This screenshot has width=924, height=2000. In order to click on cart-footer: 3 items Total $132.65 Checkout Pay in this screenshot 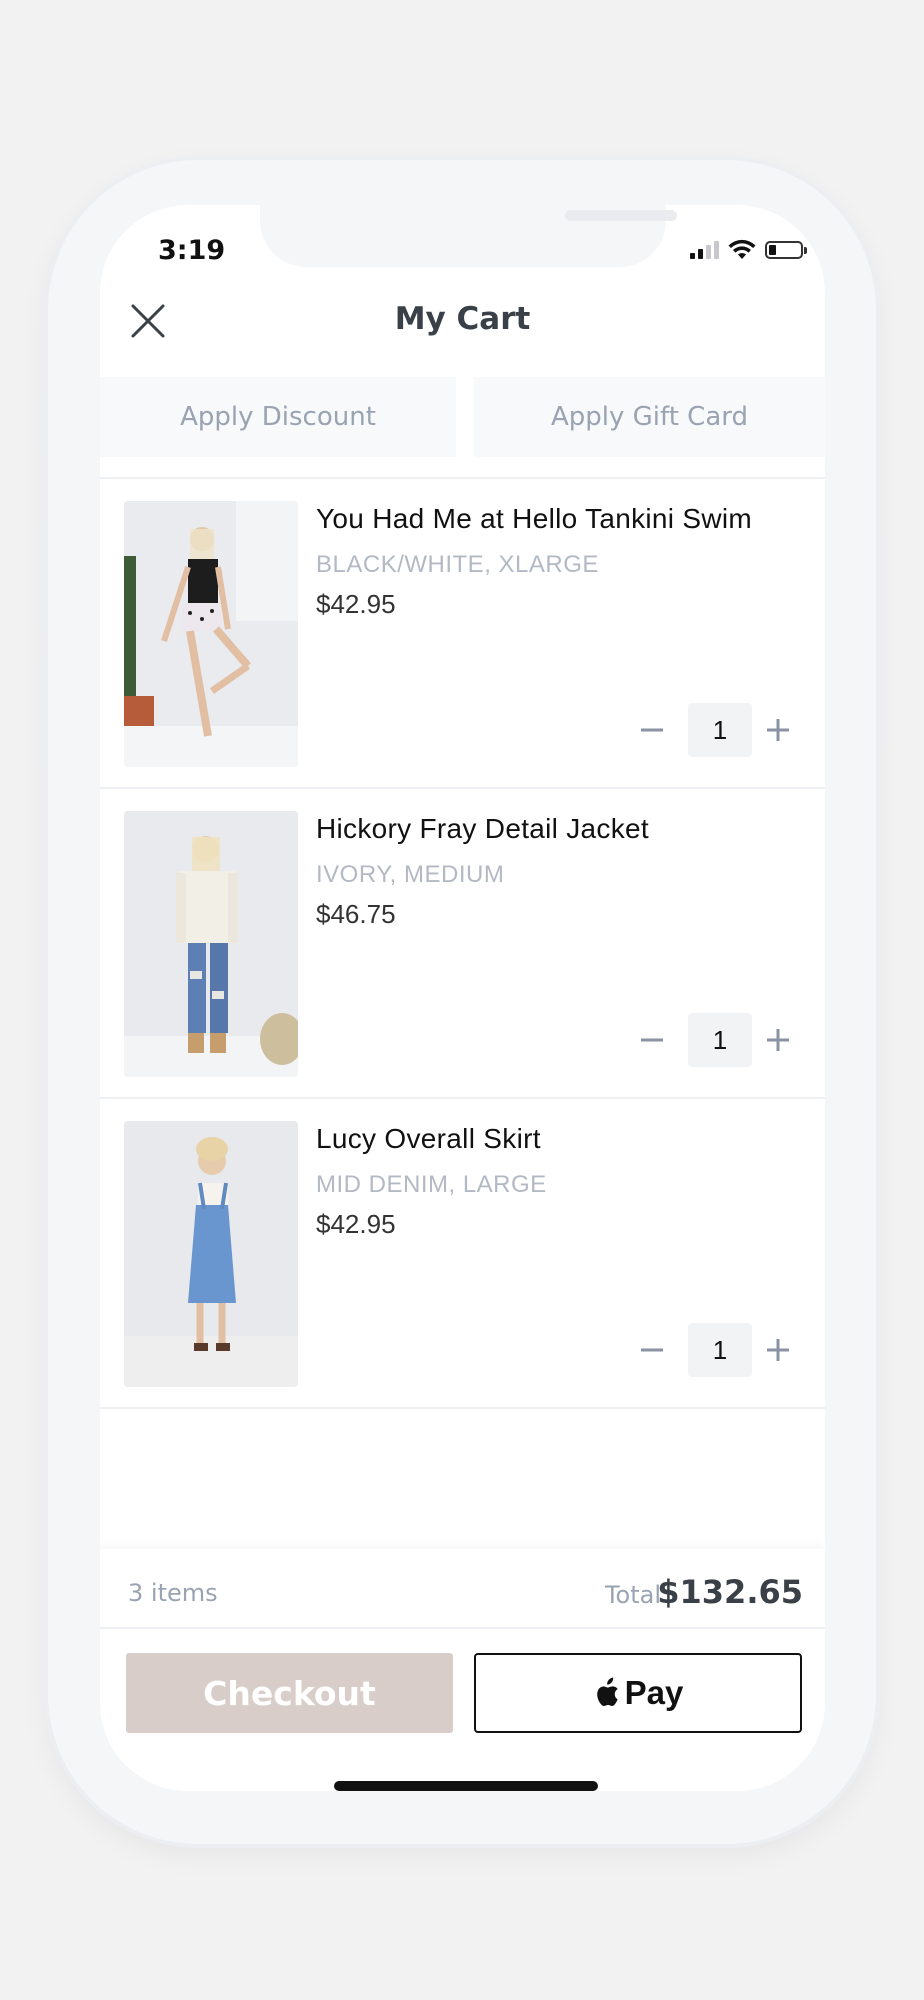, I will do `click(462, 1670)`.